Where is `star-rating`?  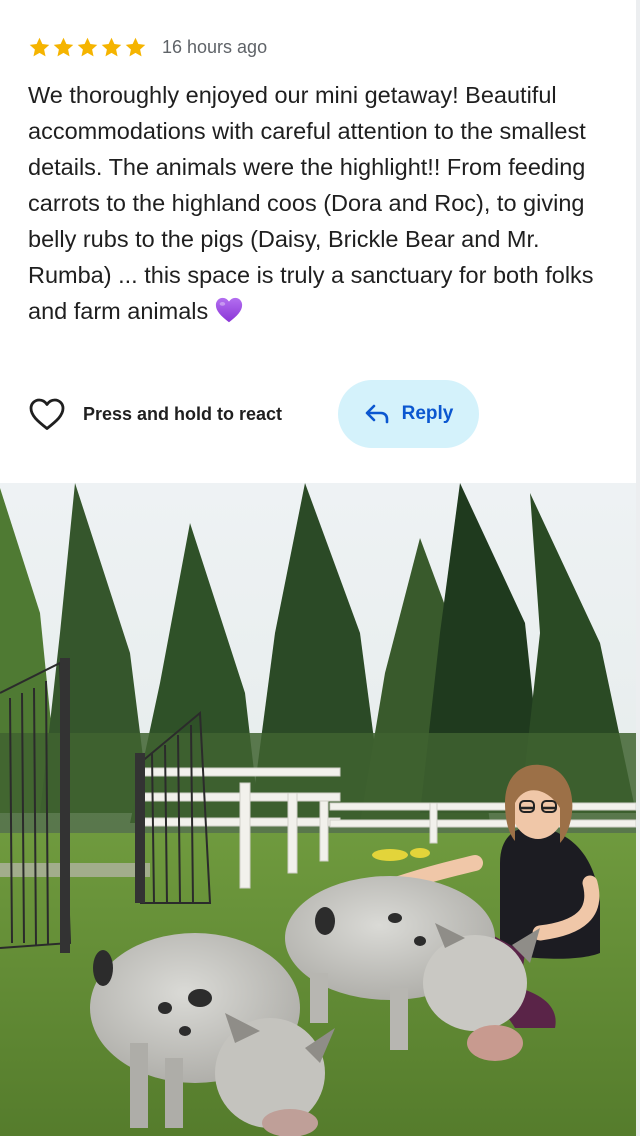
star-rating is located at coordinates (87, 47).